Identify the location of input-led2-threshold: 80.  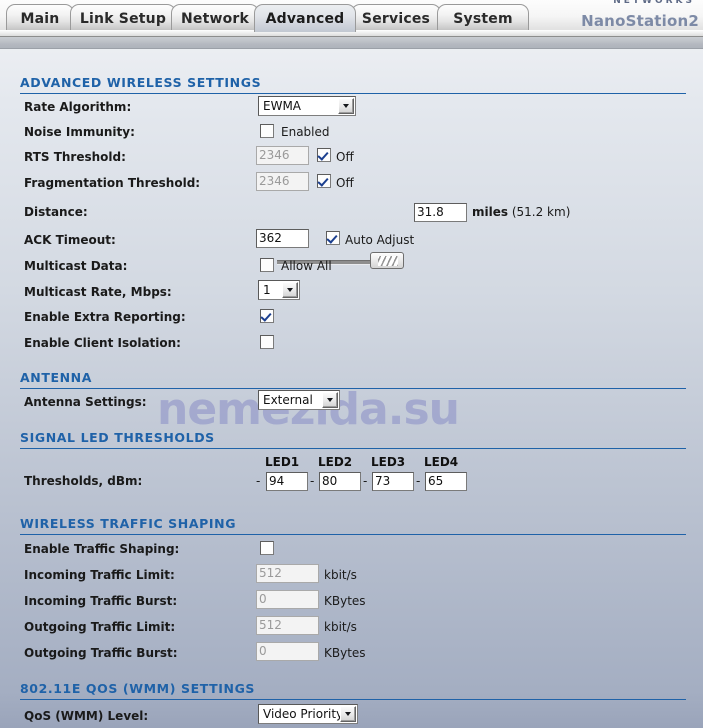
(340, 481).